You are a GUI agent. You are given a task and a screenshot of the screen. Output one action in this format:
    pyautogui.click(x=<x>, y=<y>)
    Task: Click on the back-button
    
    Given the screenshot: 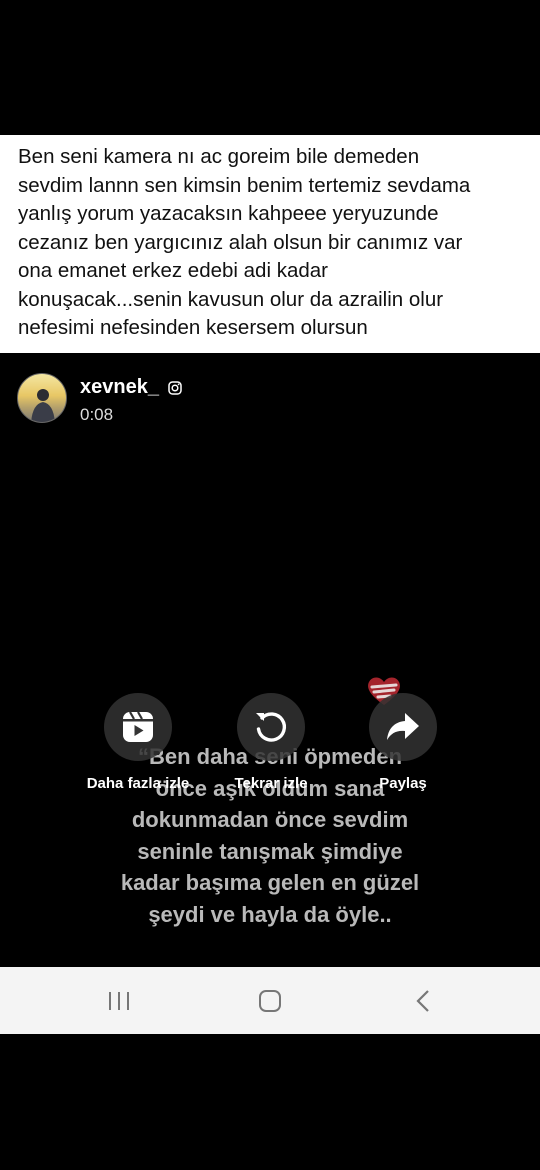 What is the action you would take?
    pyautogui.click(x=423, y=1000)
    